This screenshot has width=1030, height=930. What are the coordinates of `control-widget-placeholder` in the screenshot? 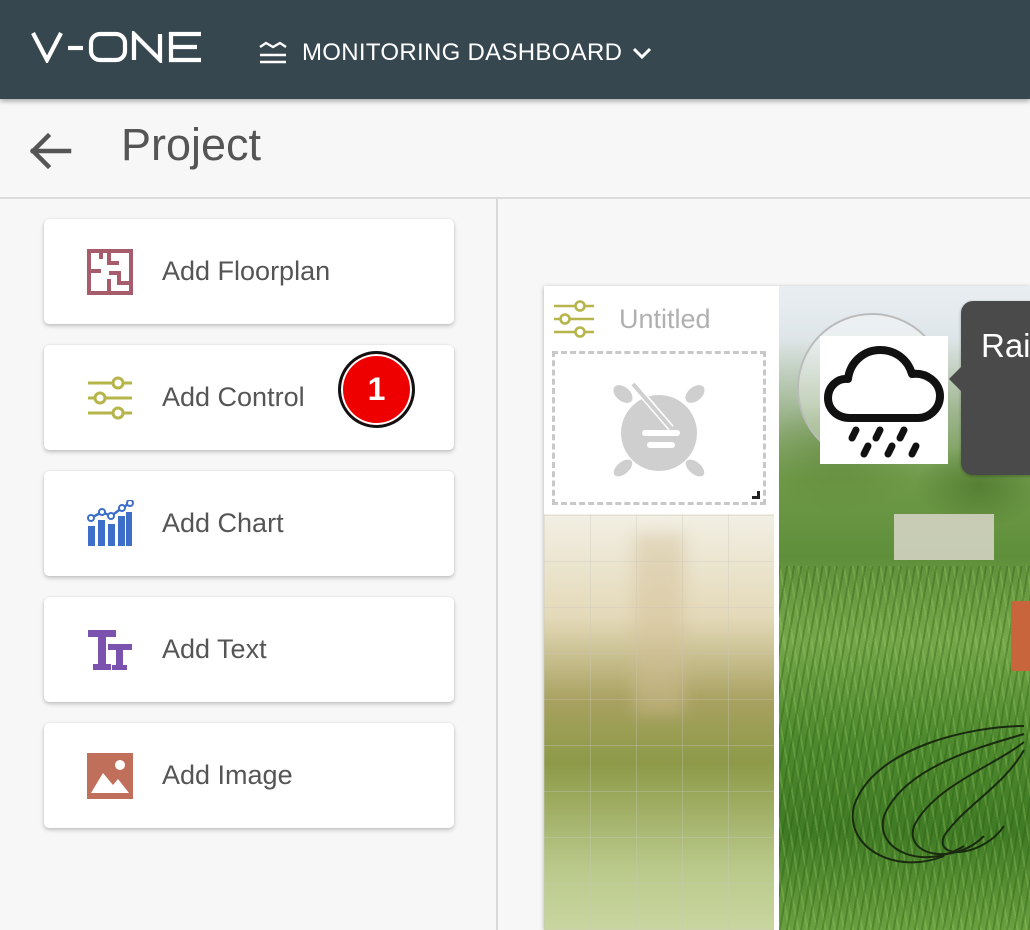 It's located at (659, 428).